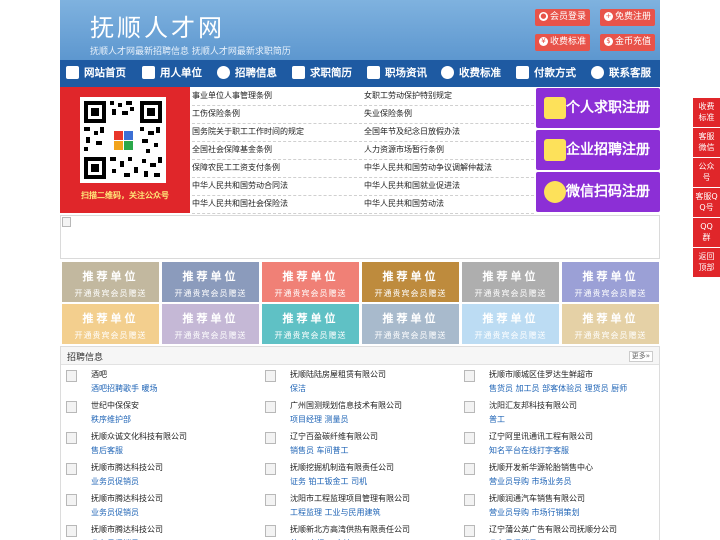  I want to click on regulation-link: 保障农民工工资支付条例, so click(277, 169).